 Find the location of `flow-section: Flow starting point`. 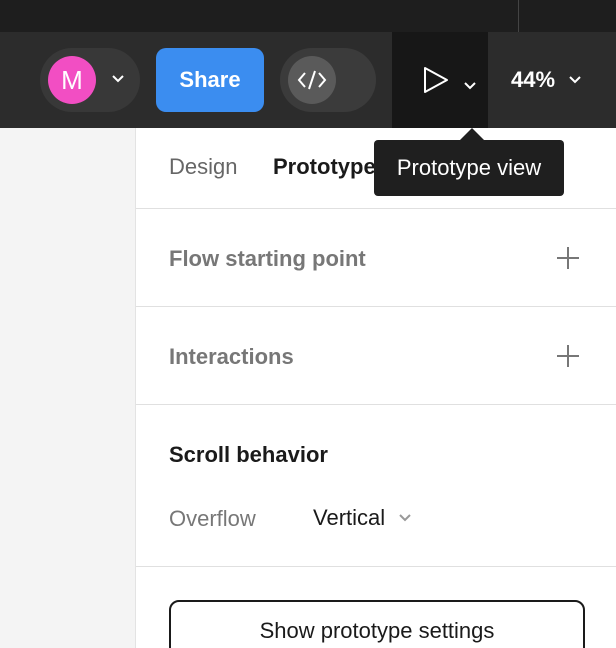

flow-section: Flow starting point is located at coordinates (376, 258).